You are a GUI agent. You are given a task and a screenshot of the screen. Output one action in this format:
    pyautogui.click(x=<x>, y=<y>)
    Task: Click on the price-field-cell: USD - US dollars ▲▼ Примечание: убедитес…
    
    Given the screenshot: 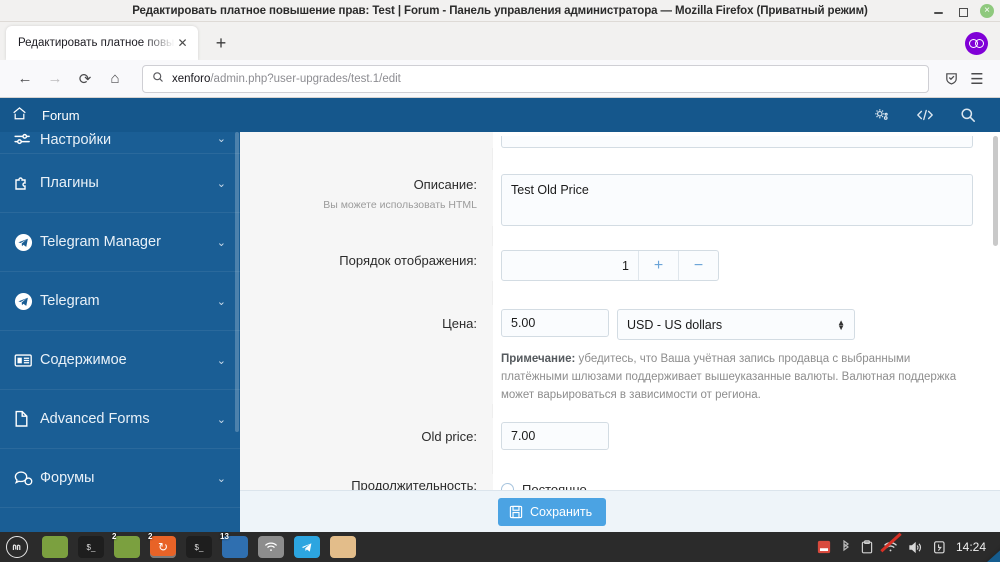 What is the action you would take?
    pyautogui.click(x=746, y=354)
    